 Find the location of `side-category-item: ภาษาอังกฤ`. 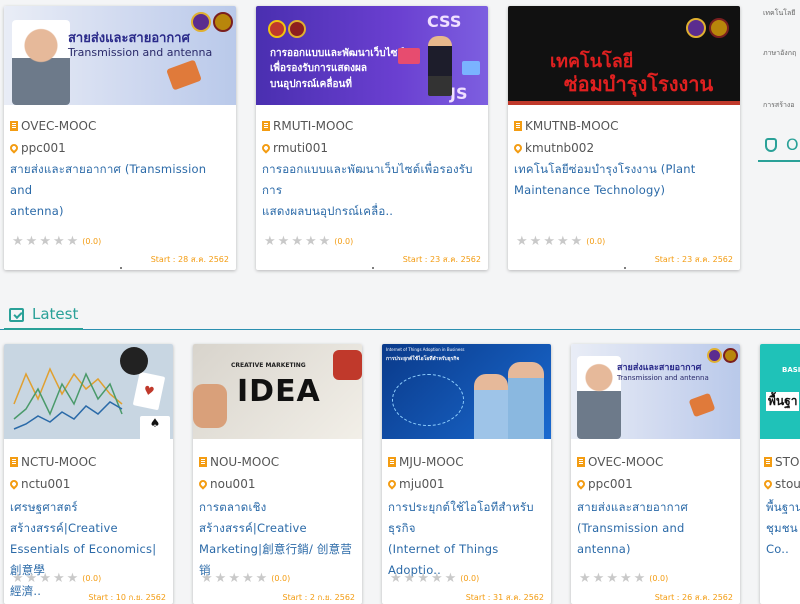

side-category-item: ภาษาอังกฤ is located at coordinates (779, 53).